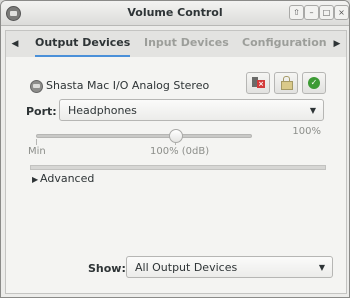 Image resolution: width=350 pixels, height=298 pixels. I want to click on set-default-button: ✓, so click(314, 83).